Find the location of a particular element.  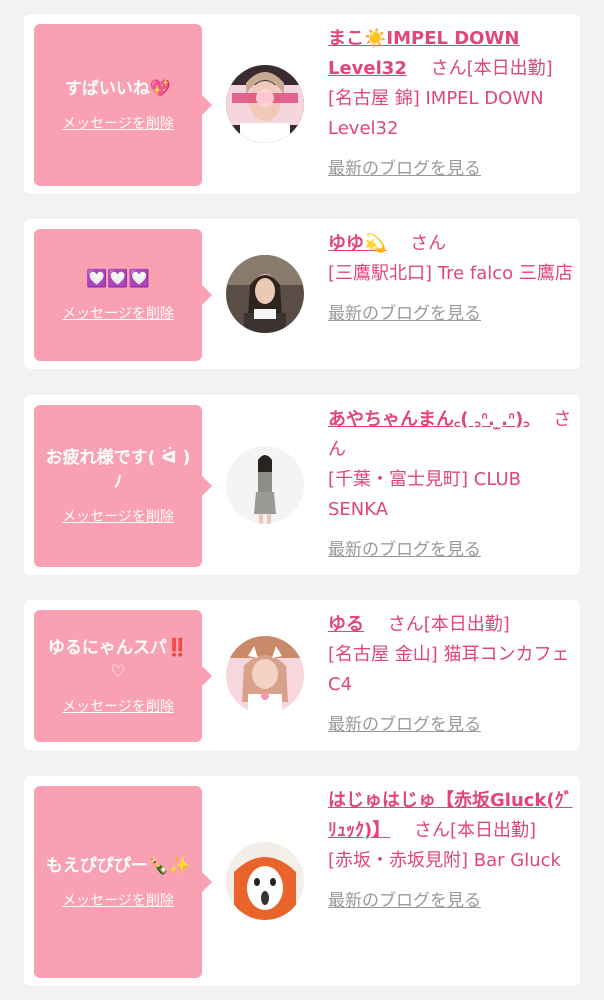

shop-name: [赤坂・赤坂見附] Bar Gluck is located at coordinates (444, 860).